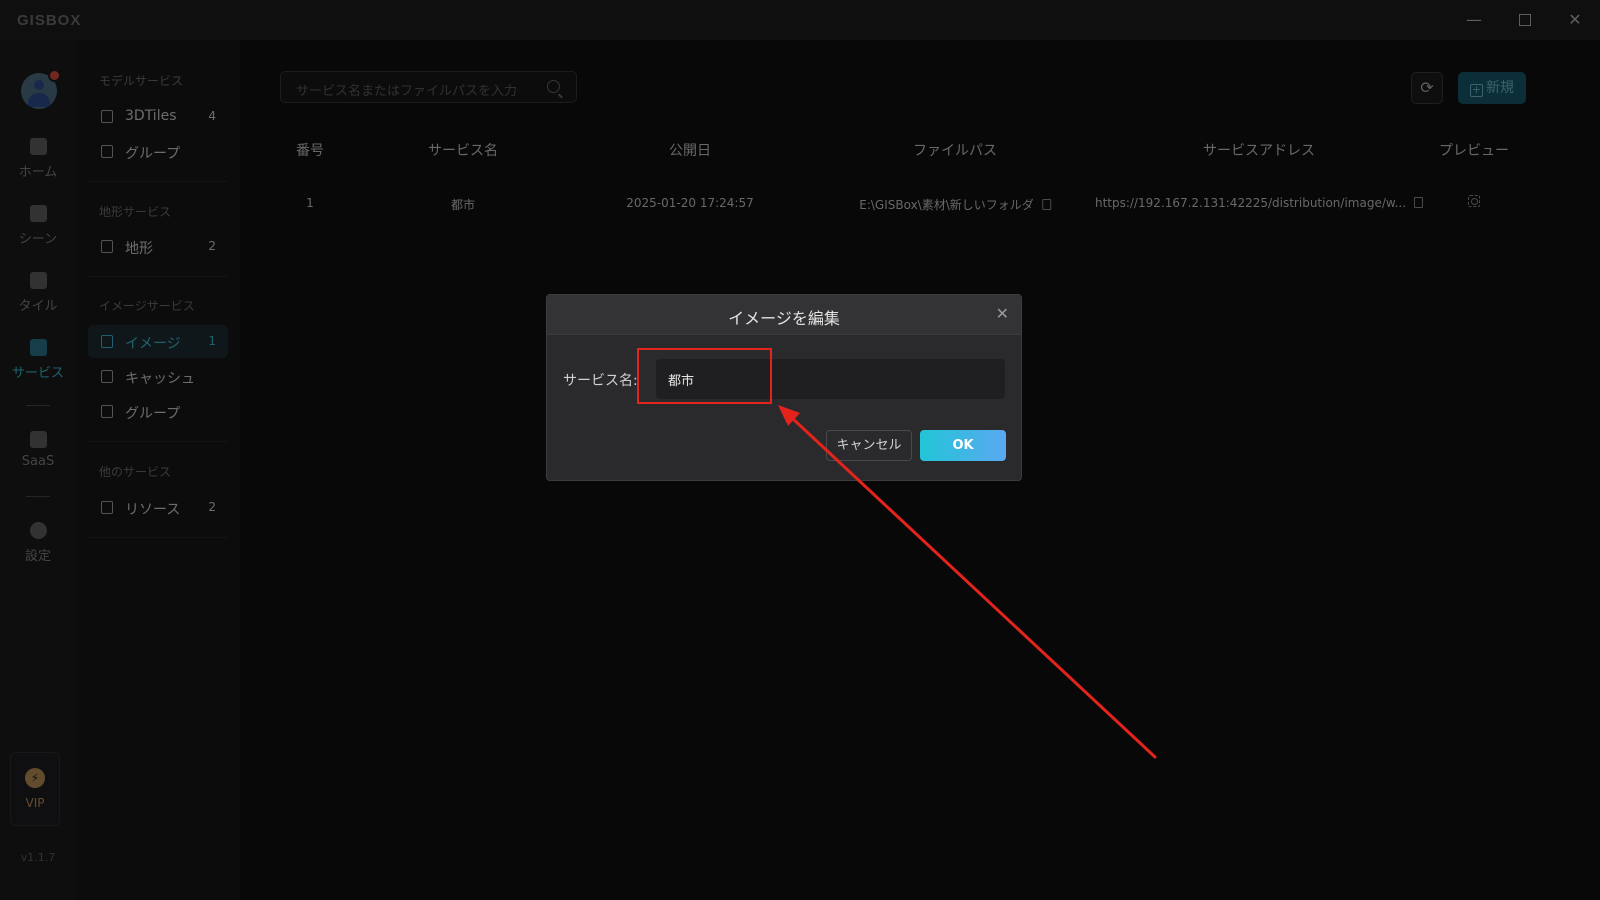 The image size is (1600, 900). What do you see at coordinates (869, 445) in the screenshot?
I see `cancel-button: キャンセル` at bounding box center [869, 445].